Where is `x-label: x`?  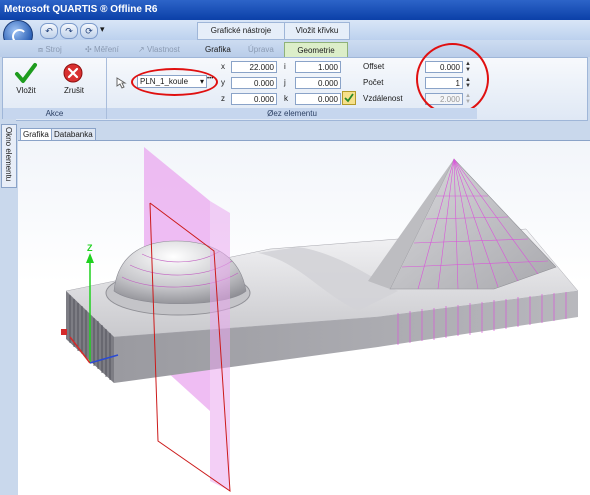 x-label: x is located at coordinates (223, 66).